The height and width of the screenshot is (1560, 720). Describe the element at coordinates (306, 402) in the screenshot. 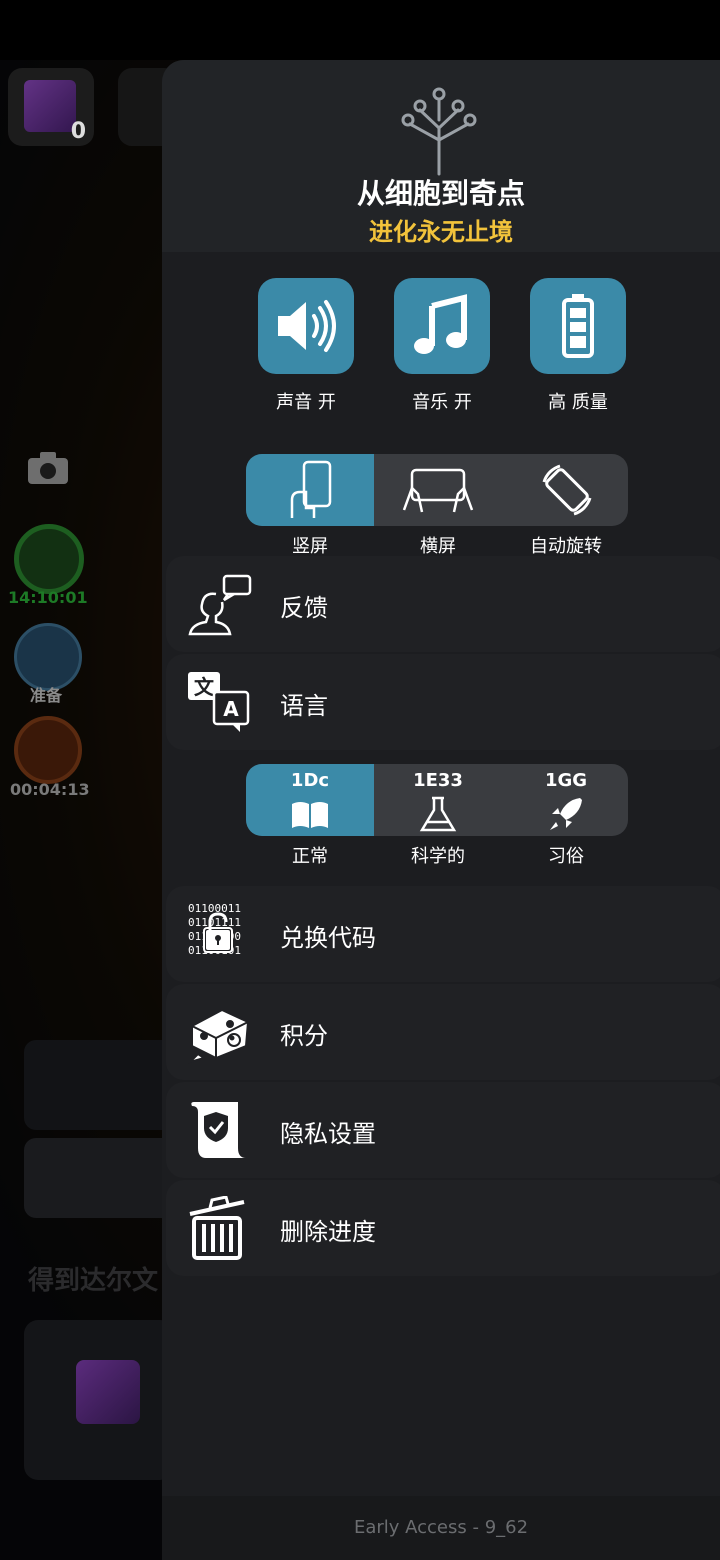

I see `sound-toggle-label: 声音 开` at that location.